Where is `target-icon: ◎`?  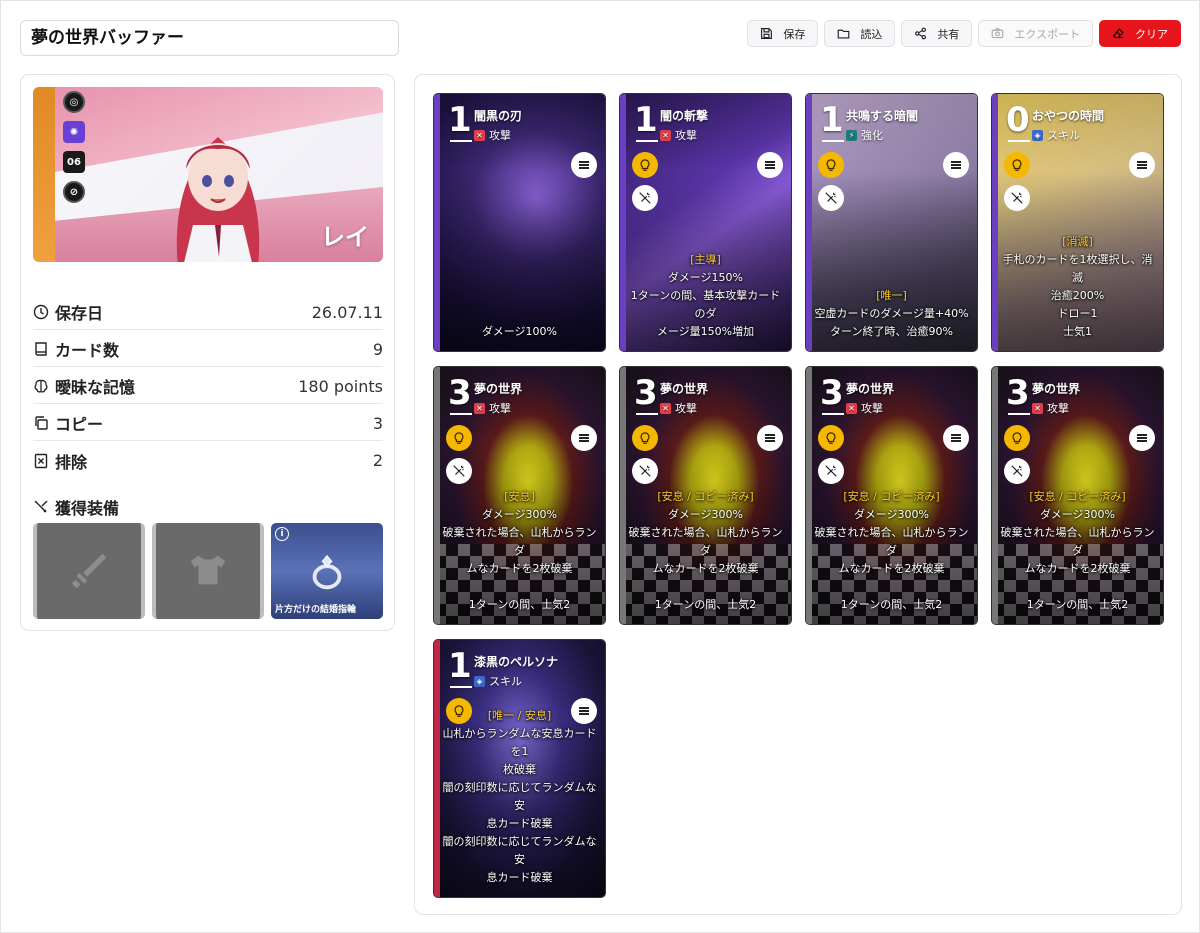 target-icon: ◎ is located at coordinates (74, 102).